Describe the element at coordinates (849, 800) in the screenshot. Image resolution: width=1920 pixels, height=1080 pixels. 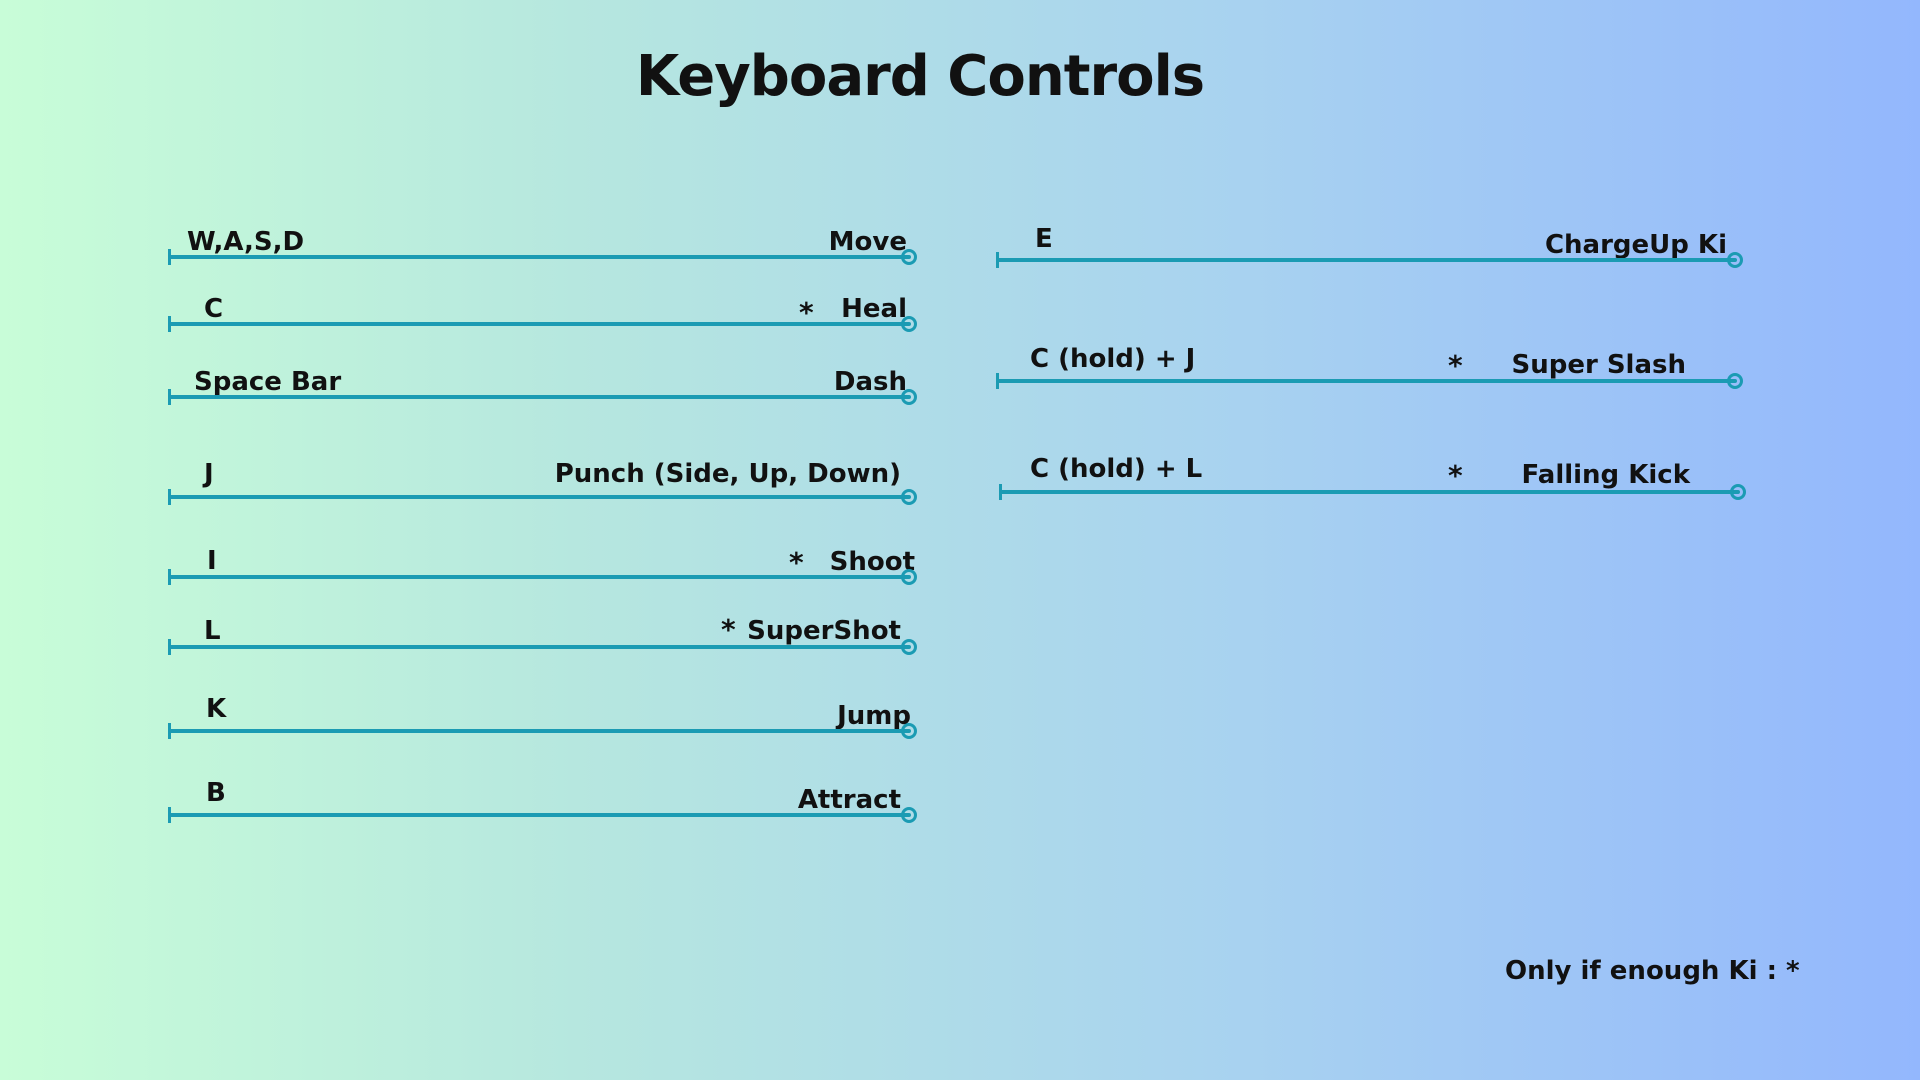
I see `action-label: Attract` at that location.